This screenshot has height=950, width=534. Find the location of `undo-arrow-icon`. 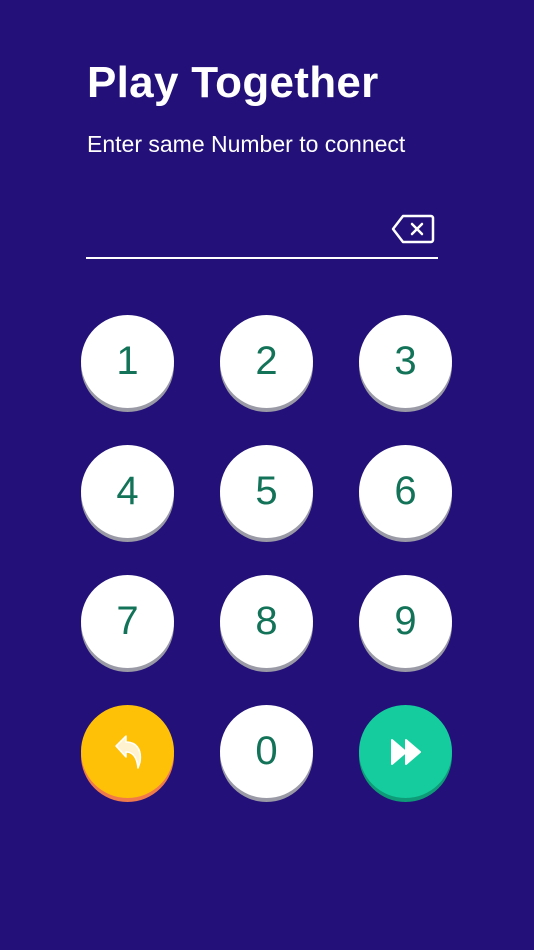

undo-arrow-icon is located at coordinates (128, 752).